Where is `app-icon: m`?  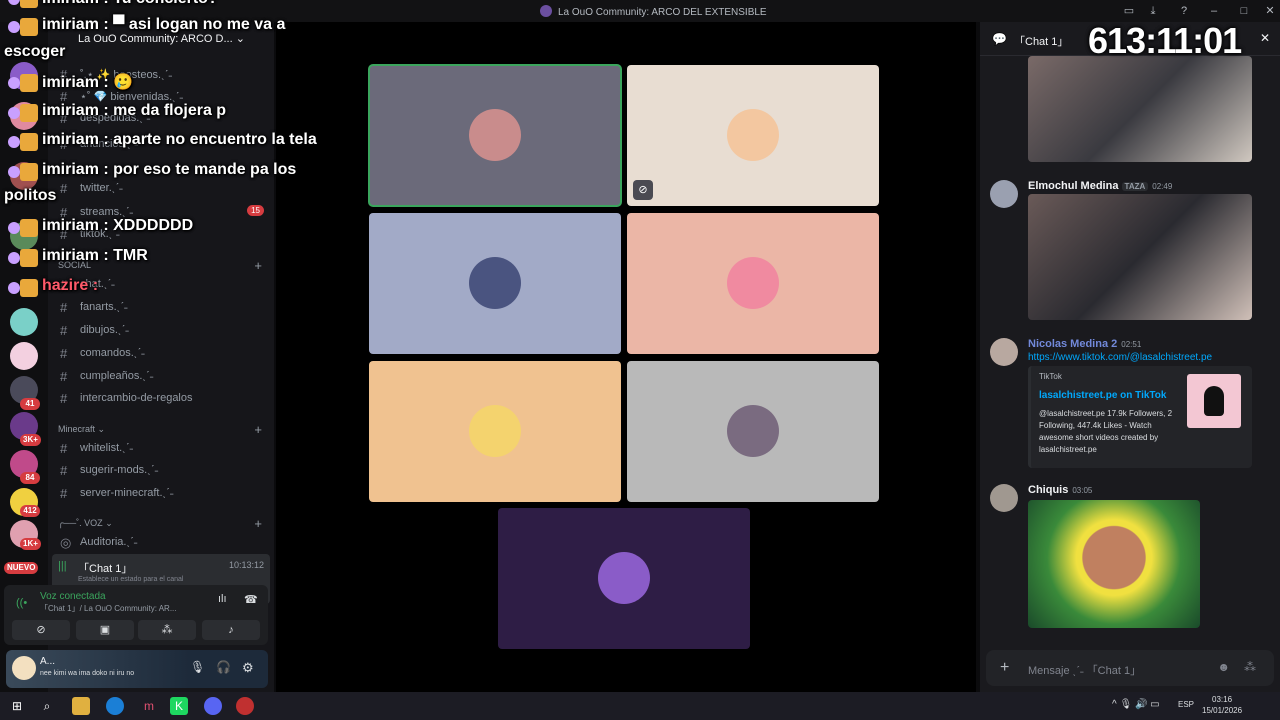
app-icon: m is located at coordinates (149, 706).